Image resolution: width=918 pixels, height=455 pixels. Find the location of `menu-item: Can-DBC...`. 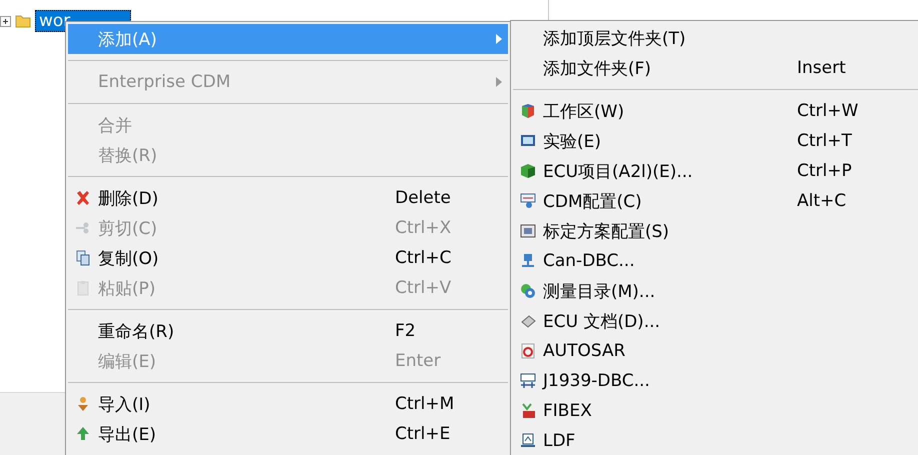

menu-item: Can-DBC... is located at coordinates (715, 261).